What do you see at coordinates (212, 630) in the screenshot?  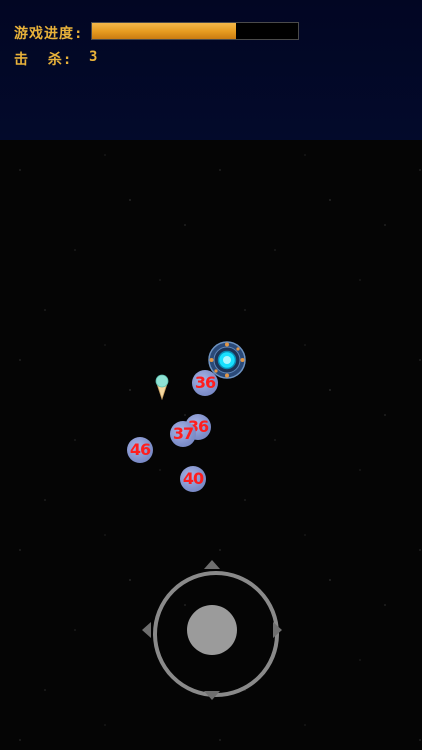 I see `joystick-knob` at bounding box center [212, 630].